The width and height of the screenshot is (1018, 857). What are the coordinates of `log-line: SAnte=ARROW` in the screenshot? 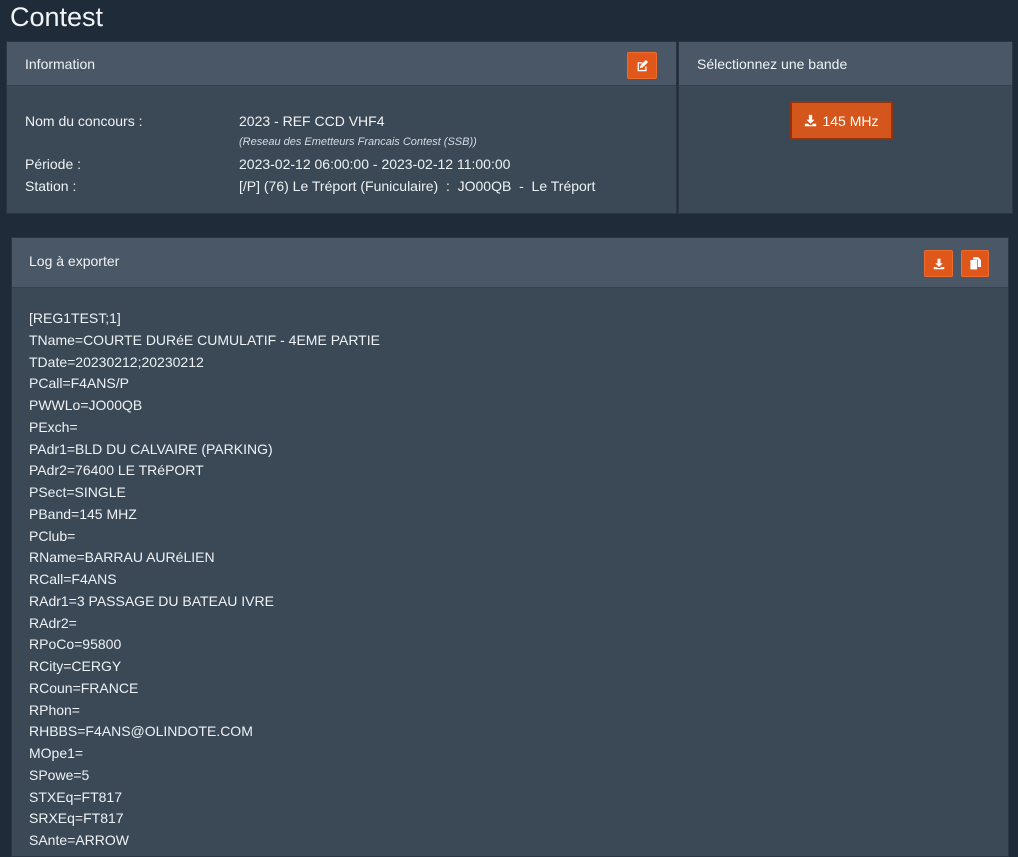 It's located at (79, 840).